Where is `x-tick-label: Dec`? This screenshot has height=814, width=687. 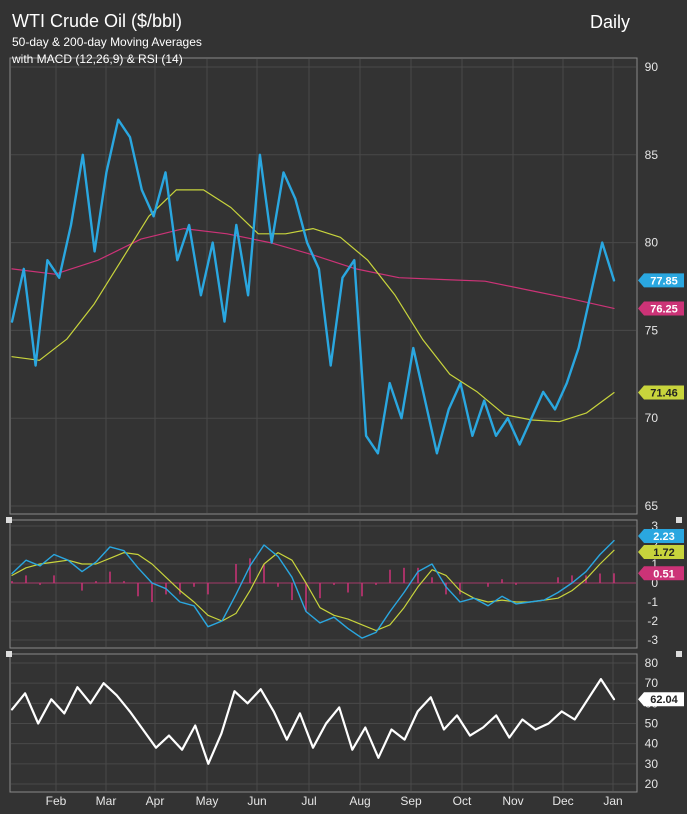
x-tick-label: Dec is located at coordinates (562, 801).